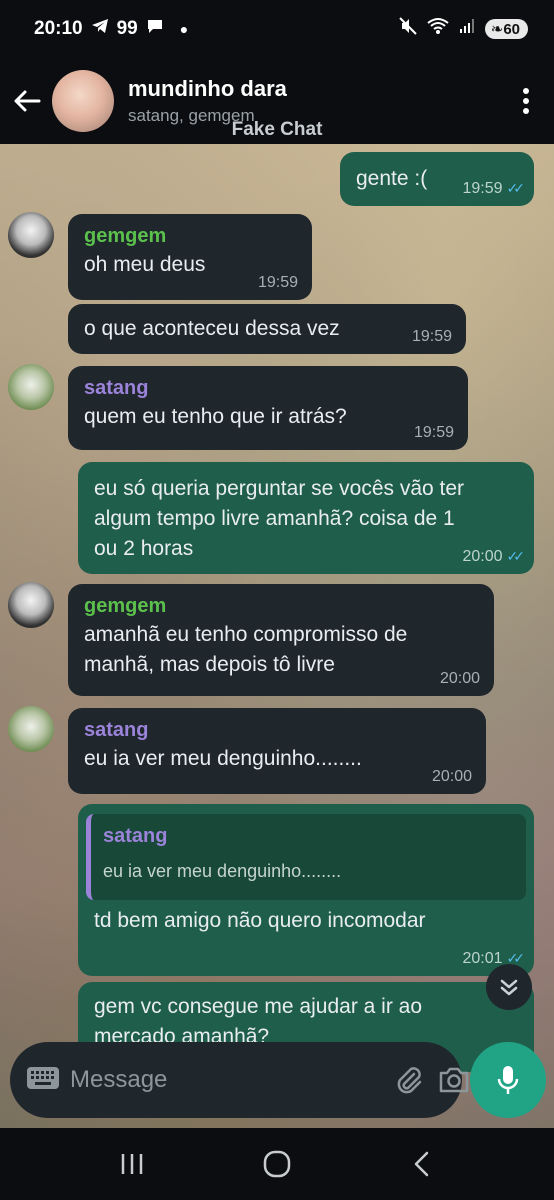 This screenshot has width=554, height=1200. What do you see at coordinates (27, 101) in the screenshot?
I see `back-arrow-icon` at bounding box center [27, 101].